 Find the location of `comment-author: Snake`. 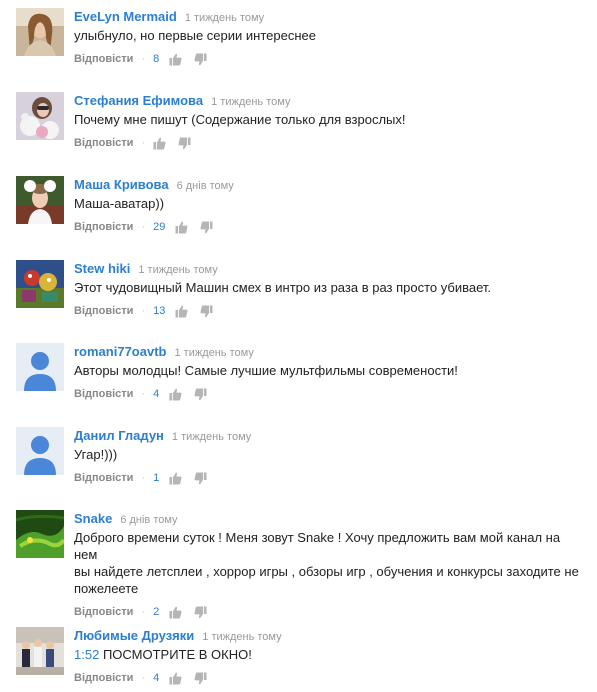

comment-author: Snake is located at coordinates (93, 518).